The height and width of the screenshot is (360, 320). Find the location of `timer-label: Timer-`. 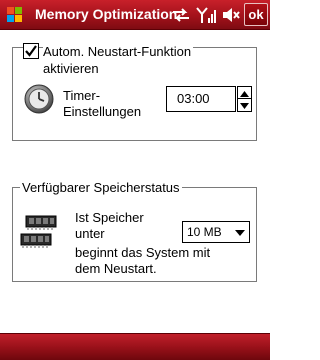

timer-label: Timer- is located at coordinates (82, 95).